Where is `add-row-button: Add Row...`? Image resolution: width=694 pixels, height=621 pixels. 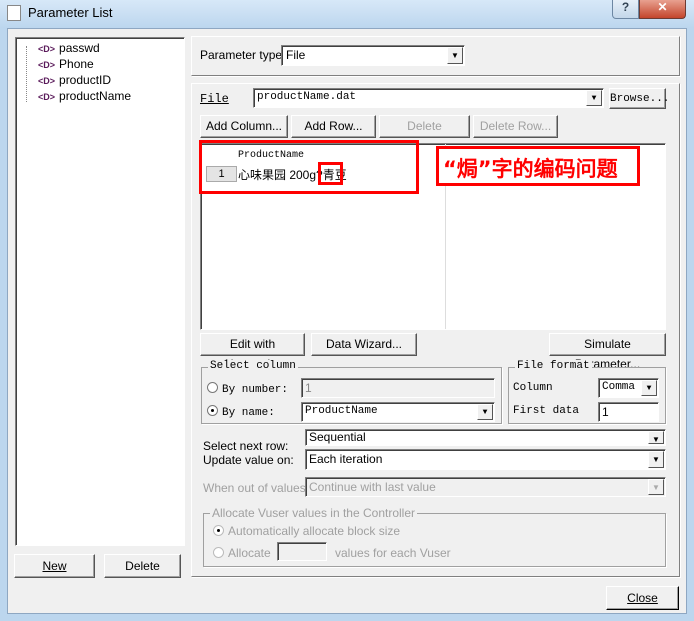
add-row-button: Add Row... is located at coordinates (333, 126).